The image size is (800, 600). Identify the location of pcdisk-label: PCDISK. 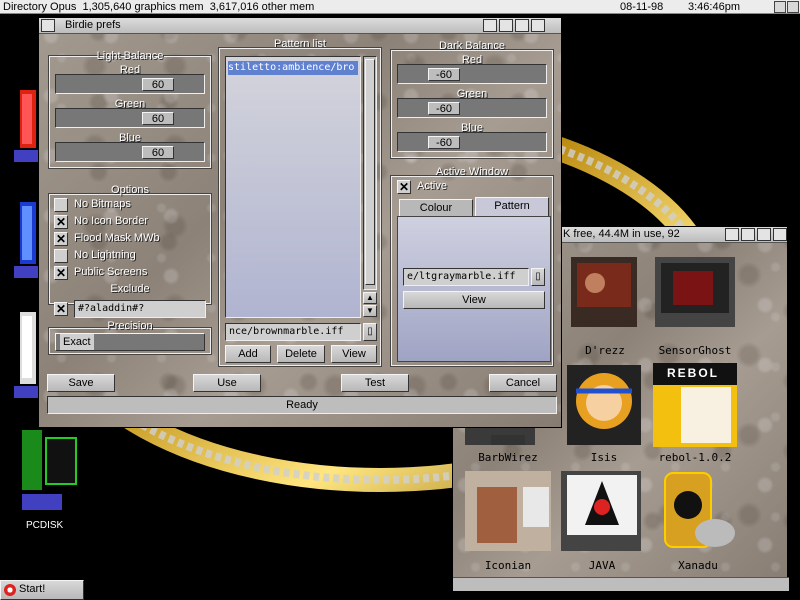
(45, 525).